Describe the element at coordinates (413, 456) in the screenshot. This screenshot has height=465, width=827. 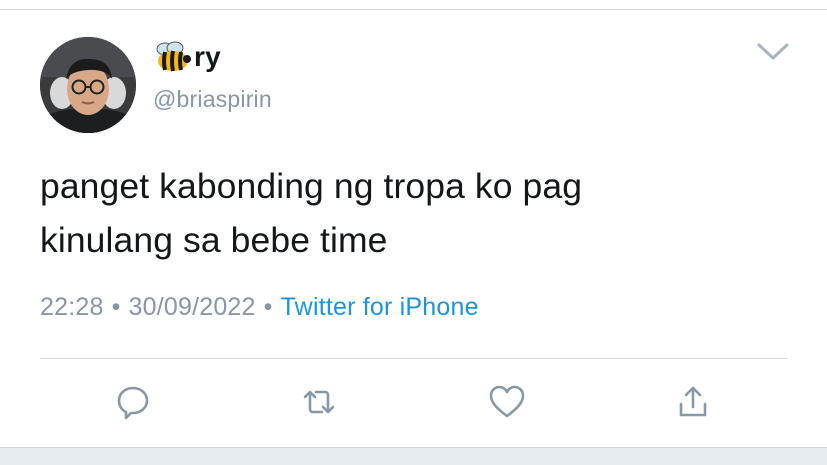
I see `bottom-band` at that location.